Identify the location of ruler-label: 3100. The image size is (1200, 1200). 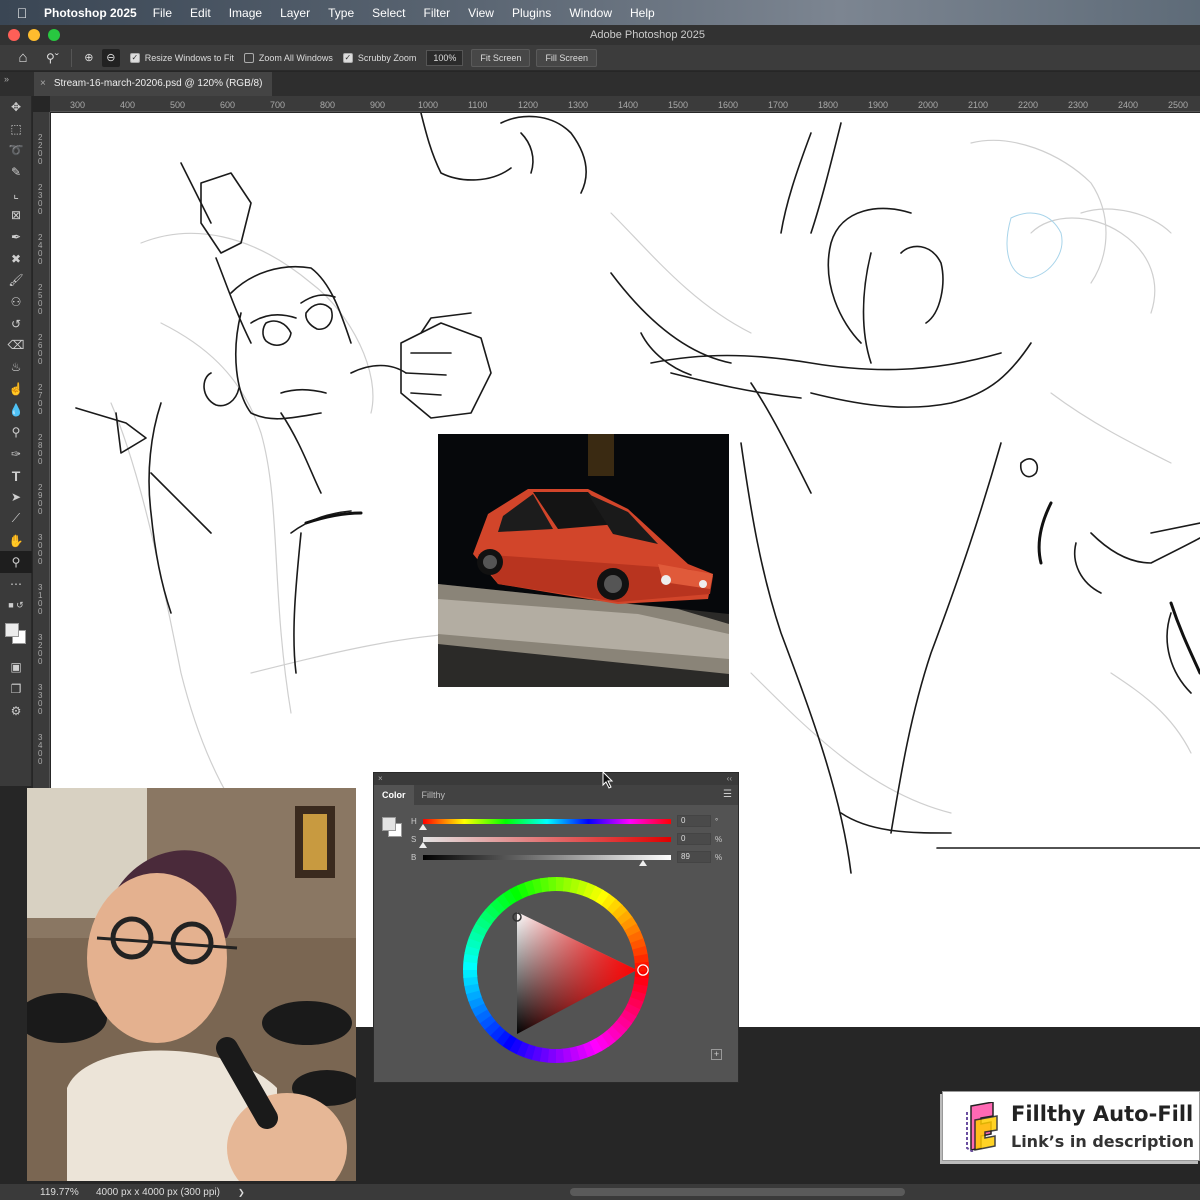
(40, 599).